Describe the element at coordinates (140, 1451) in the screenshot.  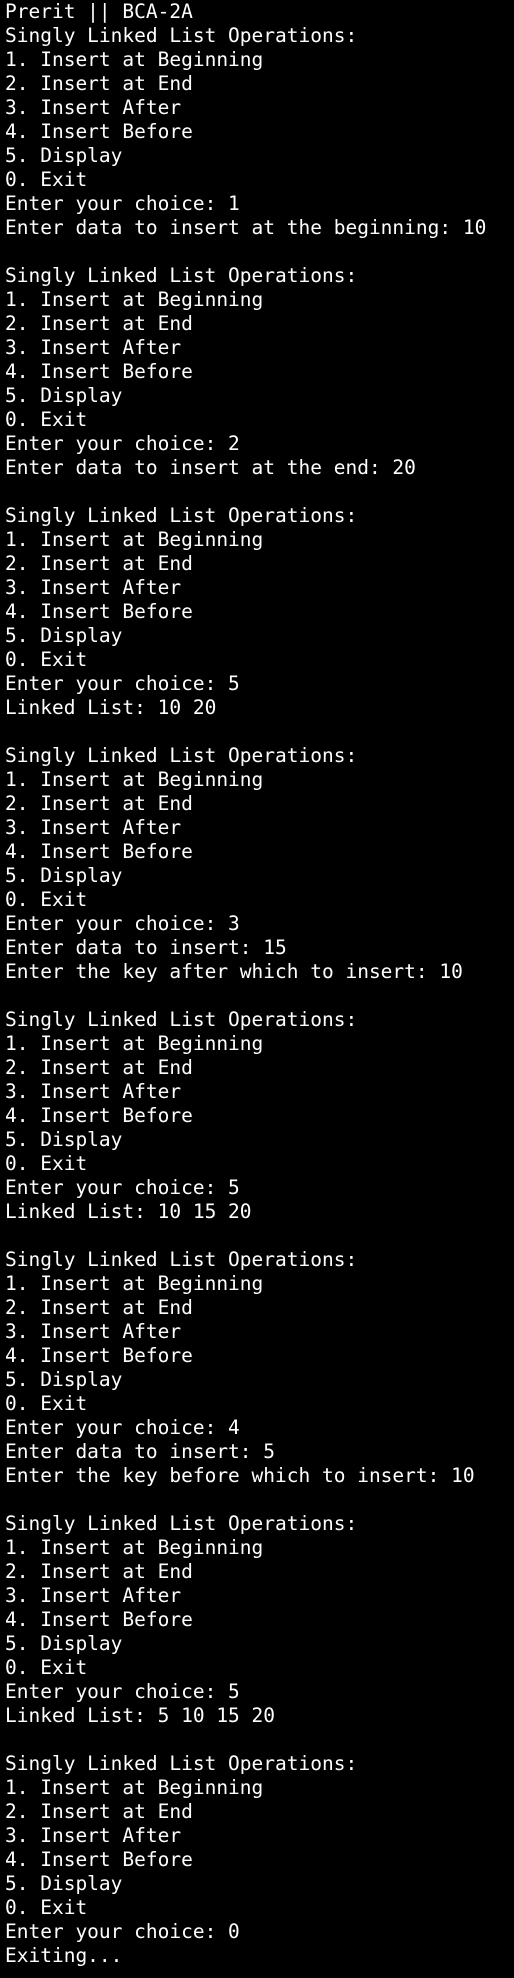
I see `terminal-line: Enter data to insert: 5` at that location.